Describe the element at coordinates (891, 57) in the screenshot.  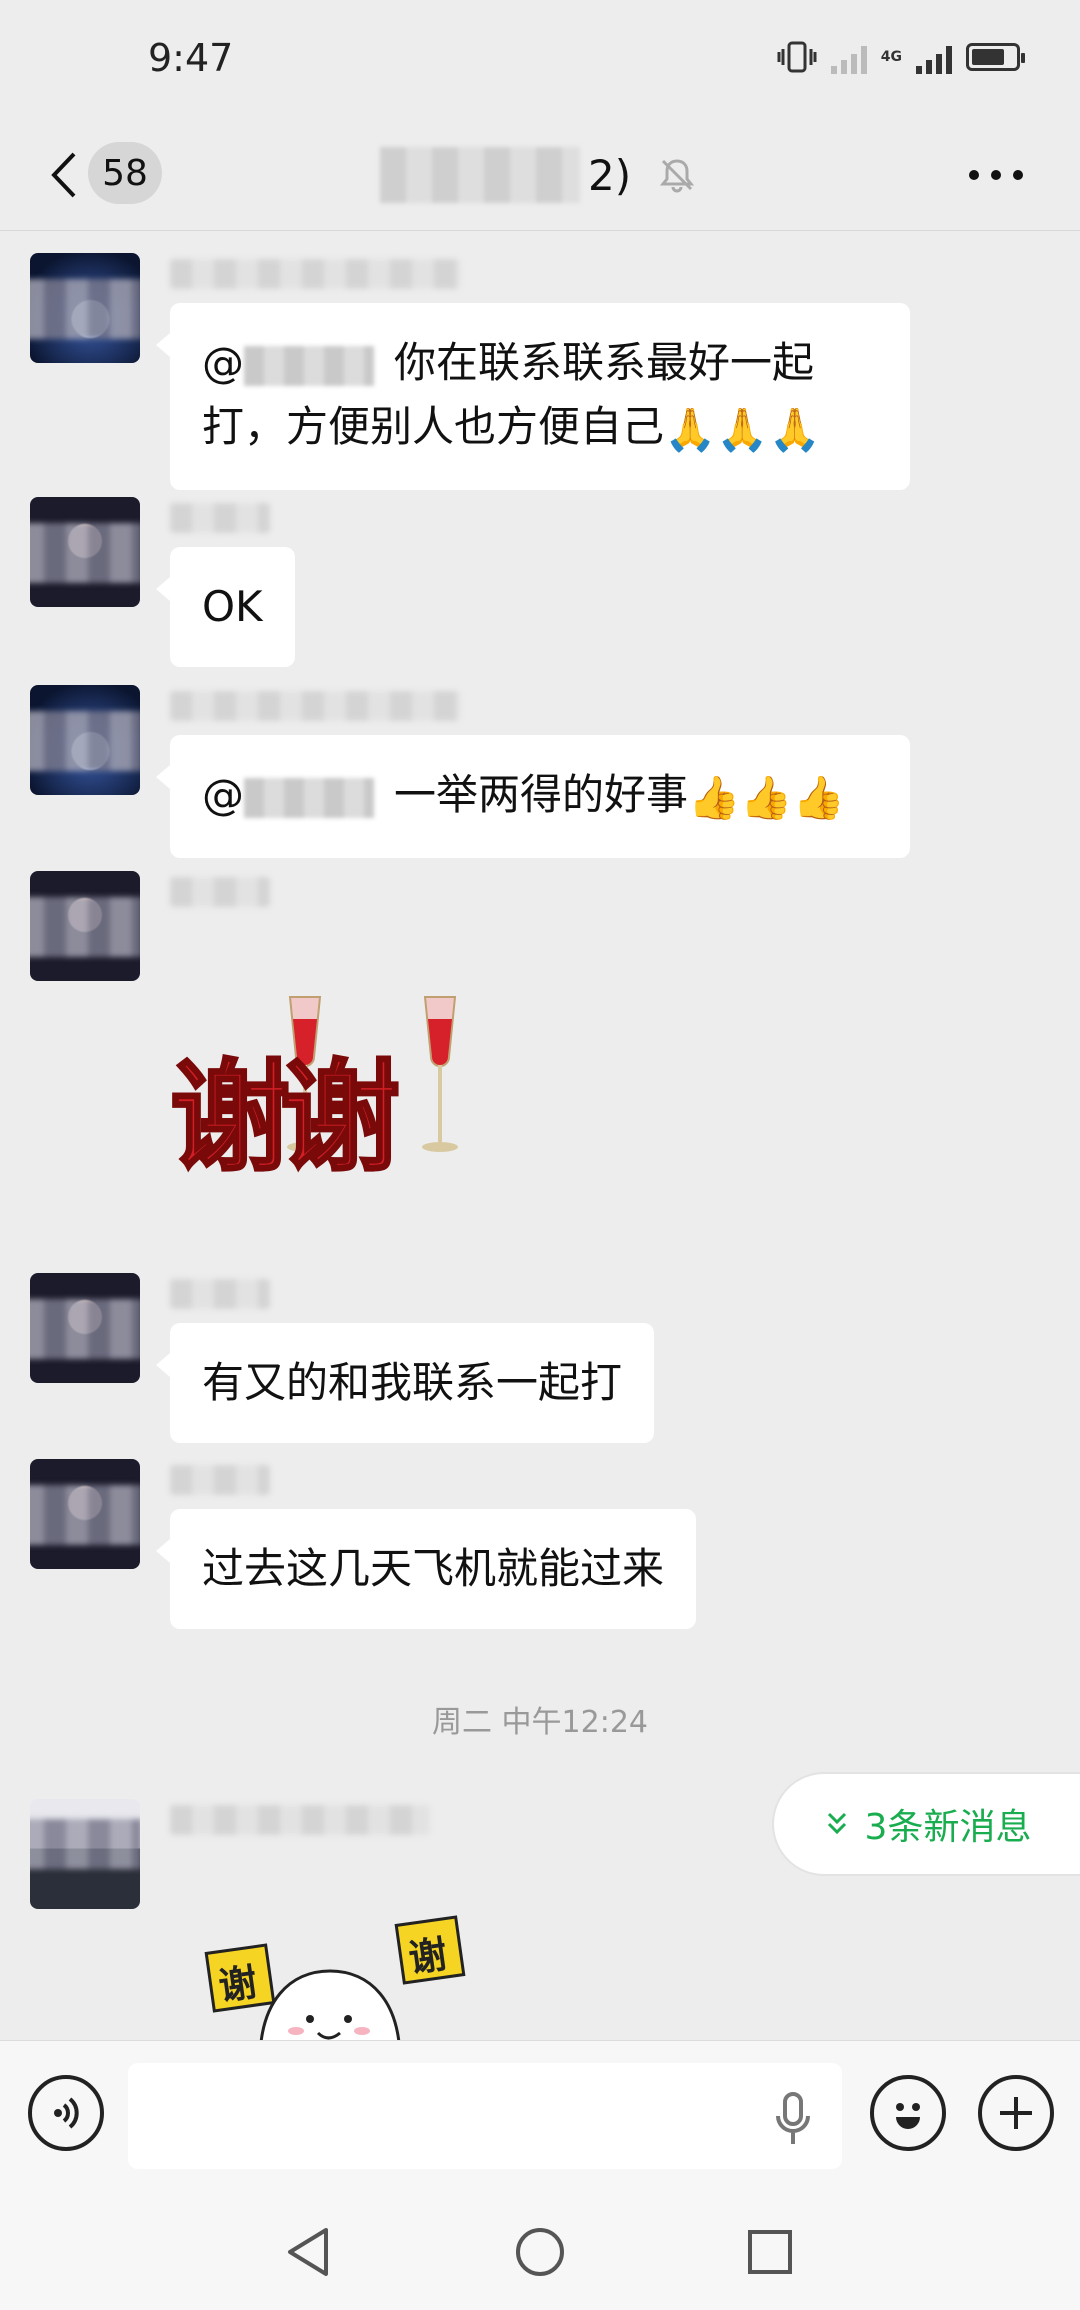
I see `network-type: 4G` at that location.